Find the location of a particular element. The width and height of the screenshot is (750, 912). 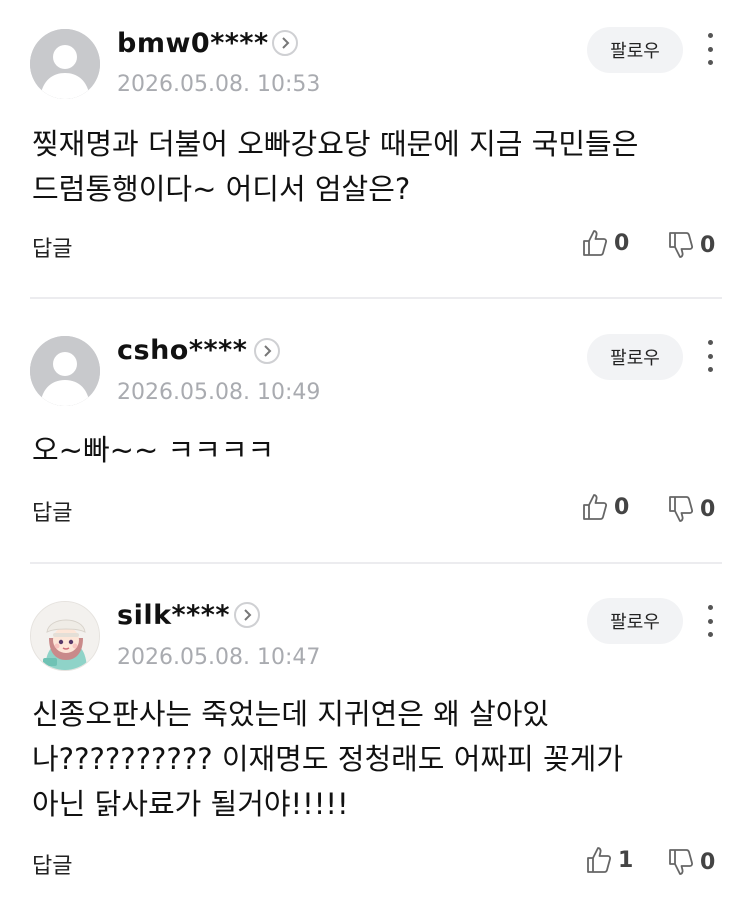

username: bmw0**** is located at coordinates (193, 43).